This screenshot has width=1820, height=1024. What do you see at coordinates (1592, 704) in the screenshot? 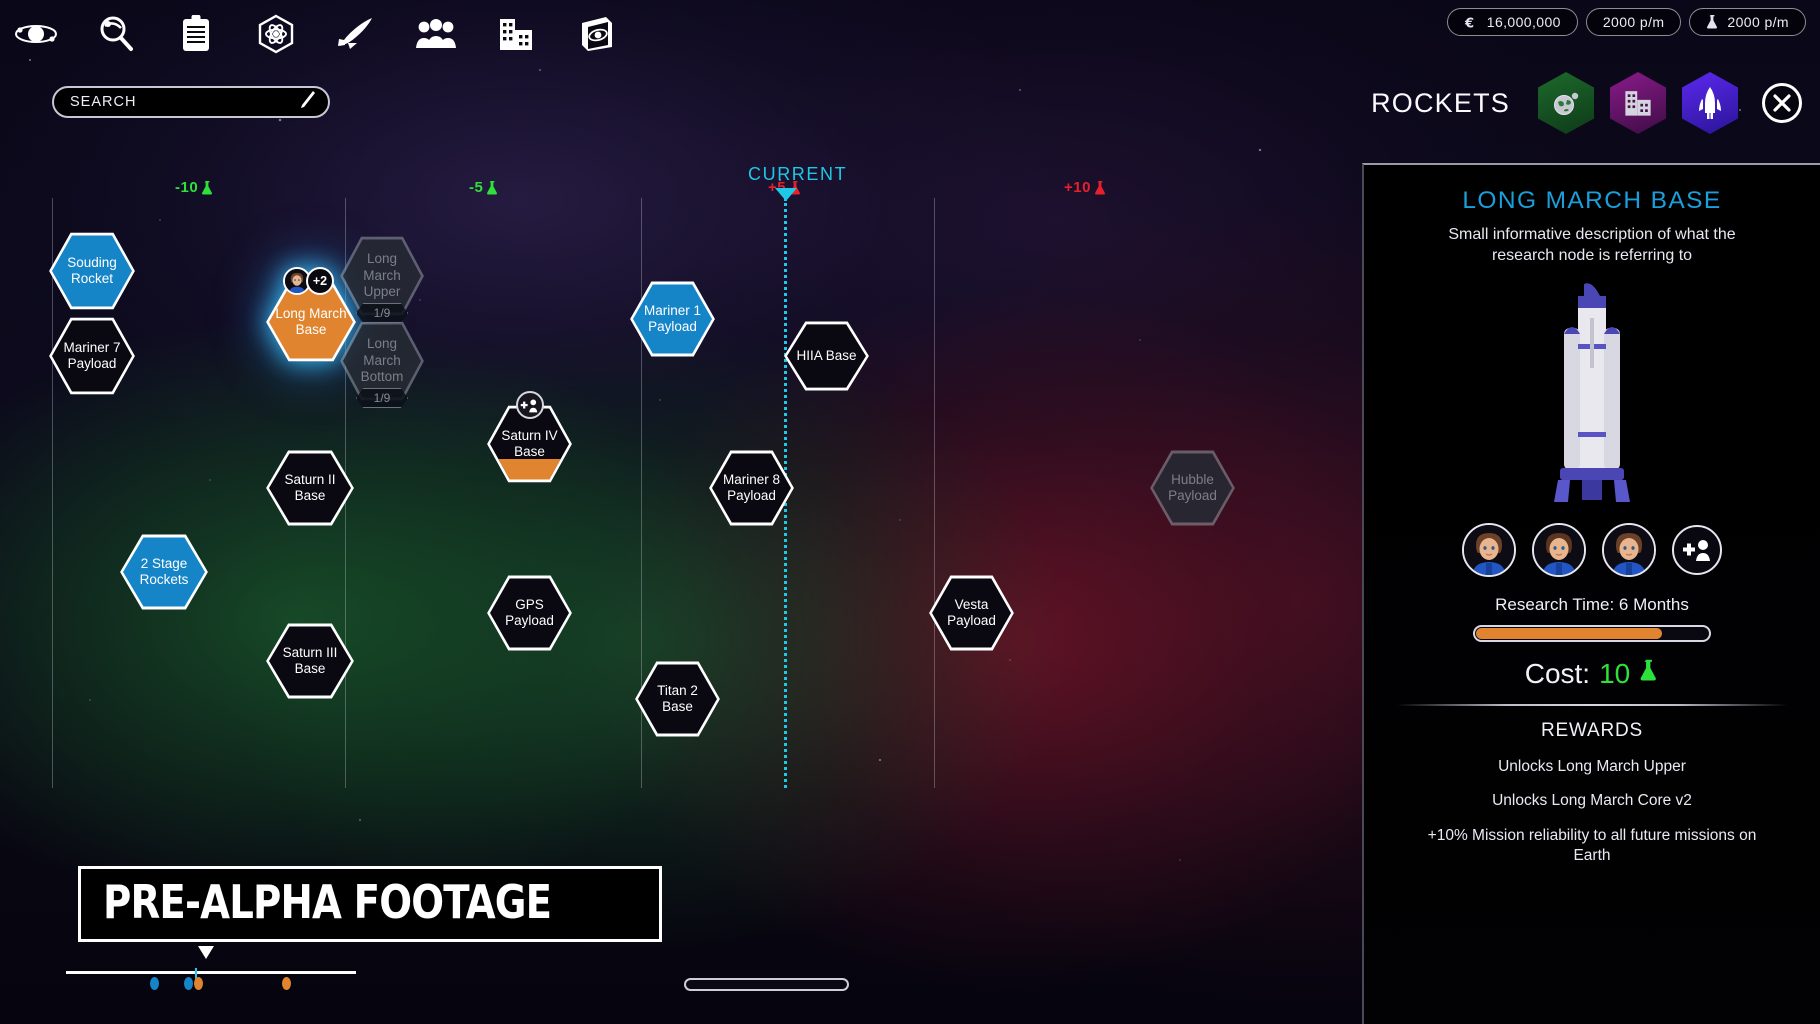
I see `panel-divider` at bounding box center [1592, 704].